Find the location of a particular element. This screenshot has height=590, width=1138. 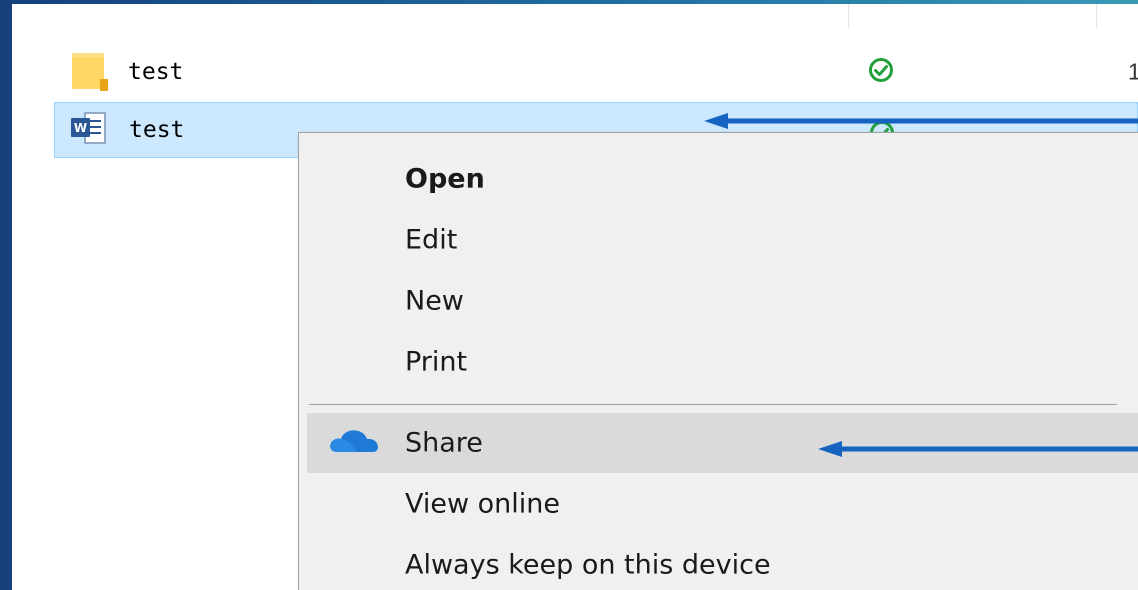

annotation-arrow-file is located at coordinates (921, 121).